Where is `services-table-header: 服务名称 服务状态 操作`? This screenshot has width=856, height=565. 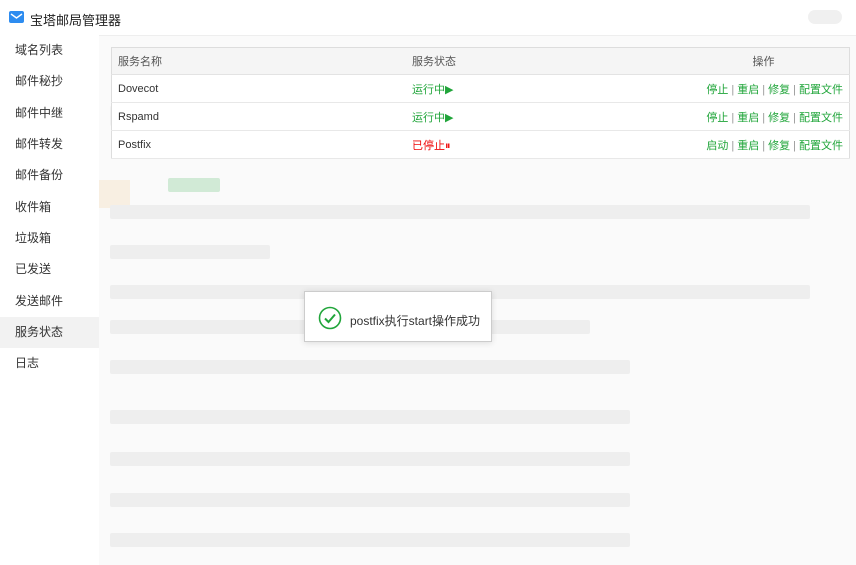 services-table-header: 服务名称 服务状态 操作 is located at coordinates (480, 61).